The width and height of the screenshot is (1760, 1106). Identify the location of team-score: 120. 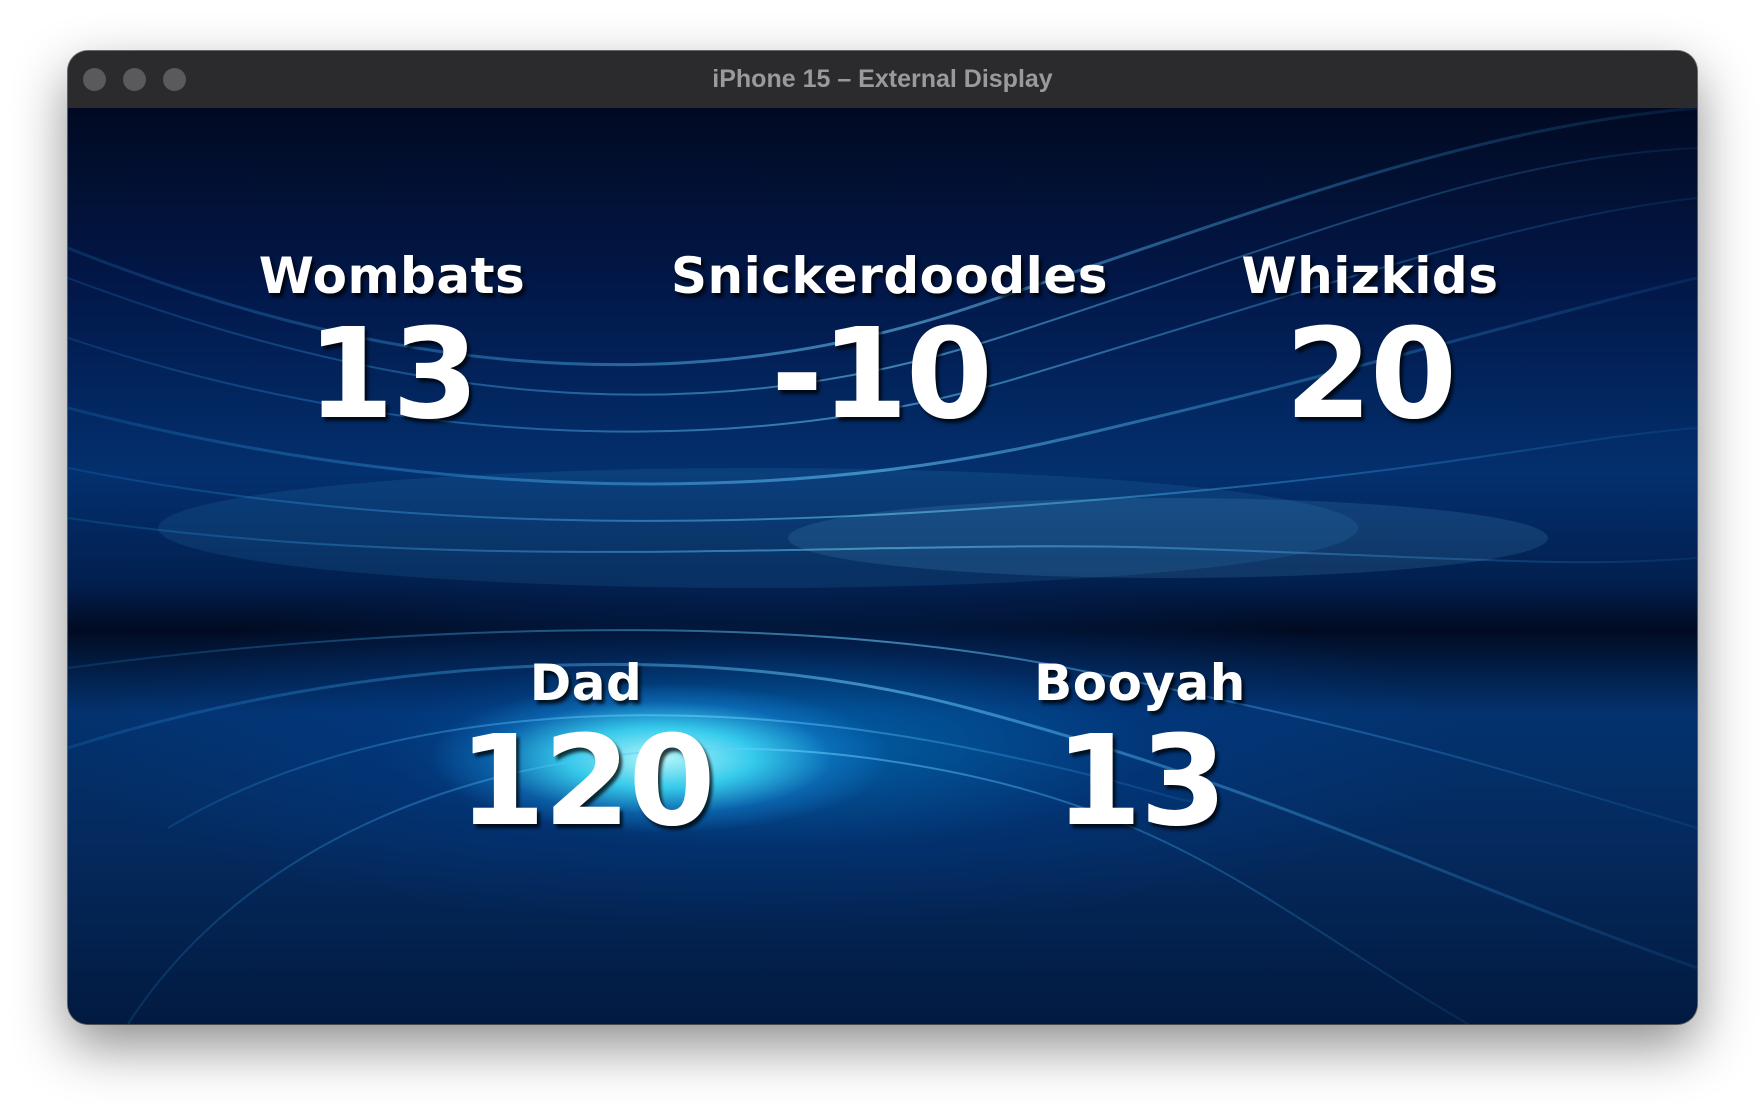
(587, 781).